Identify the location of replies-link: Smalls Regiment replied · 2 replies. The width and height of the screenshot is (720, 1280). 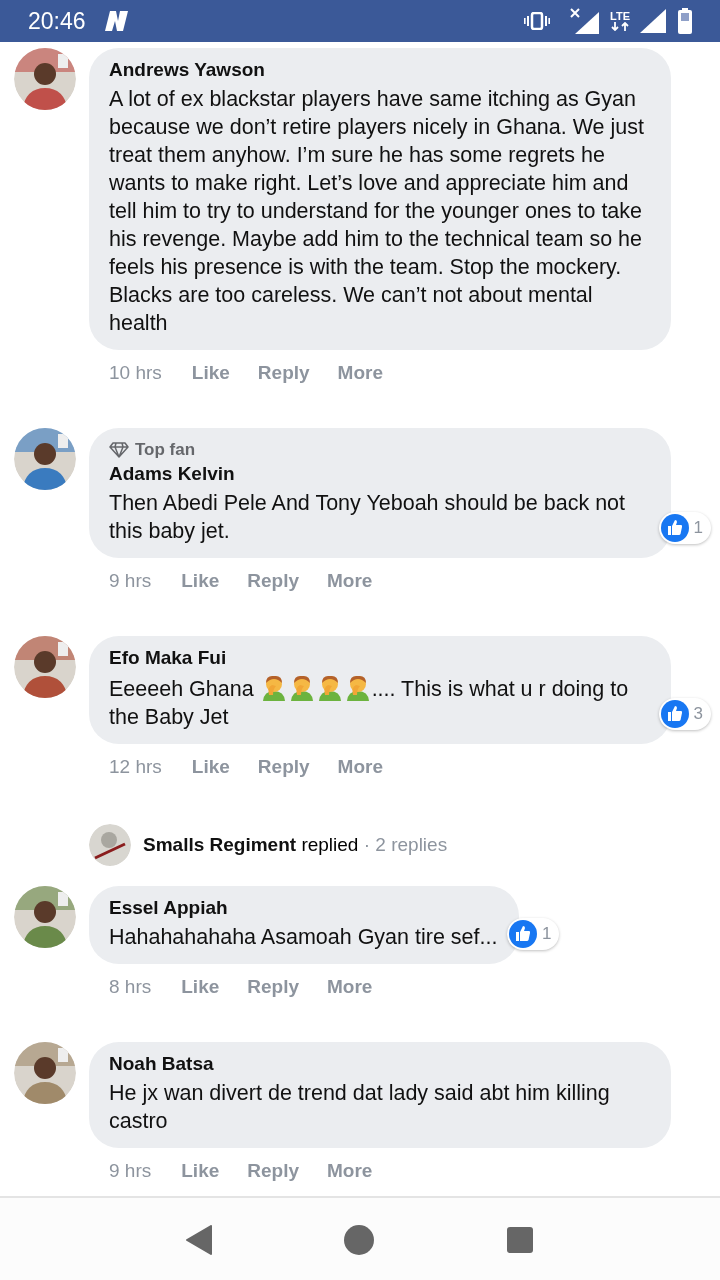
(295, 845).